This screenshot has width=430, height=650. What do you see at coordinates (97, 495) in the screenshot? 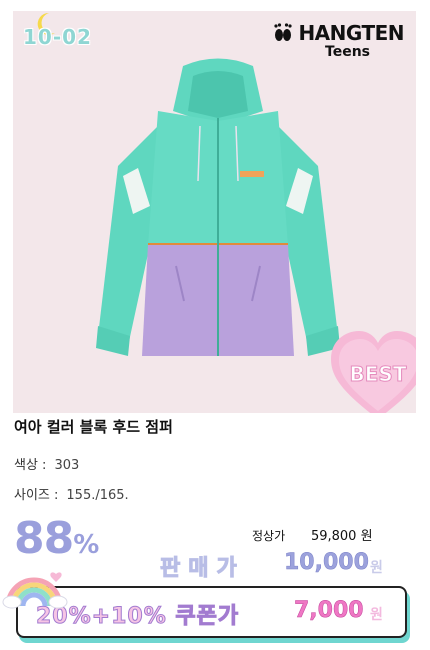
I see `size-value: 155./165.` at bounding box center [97, 495].